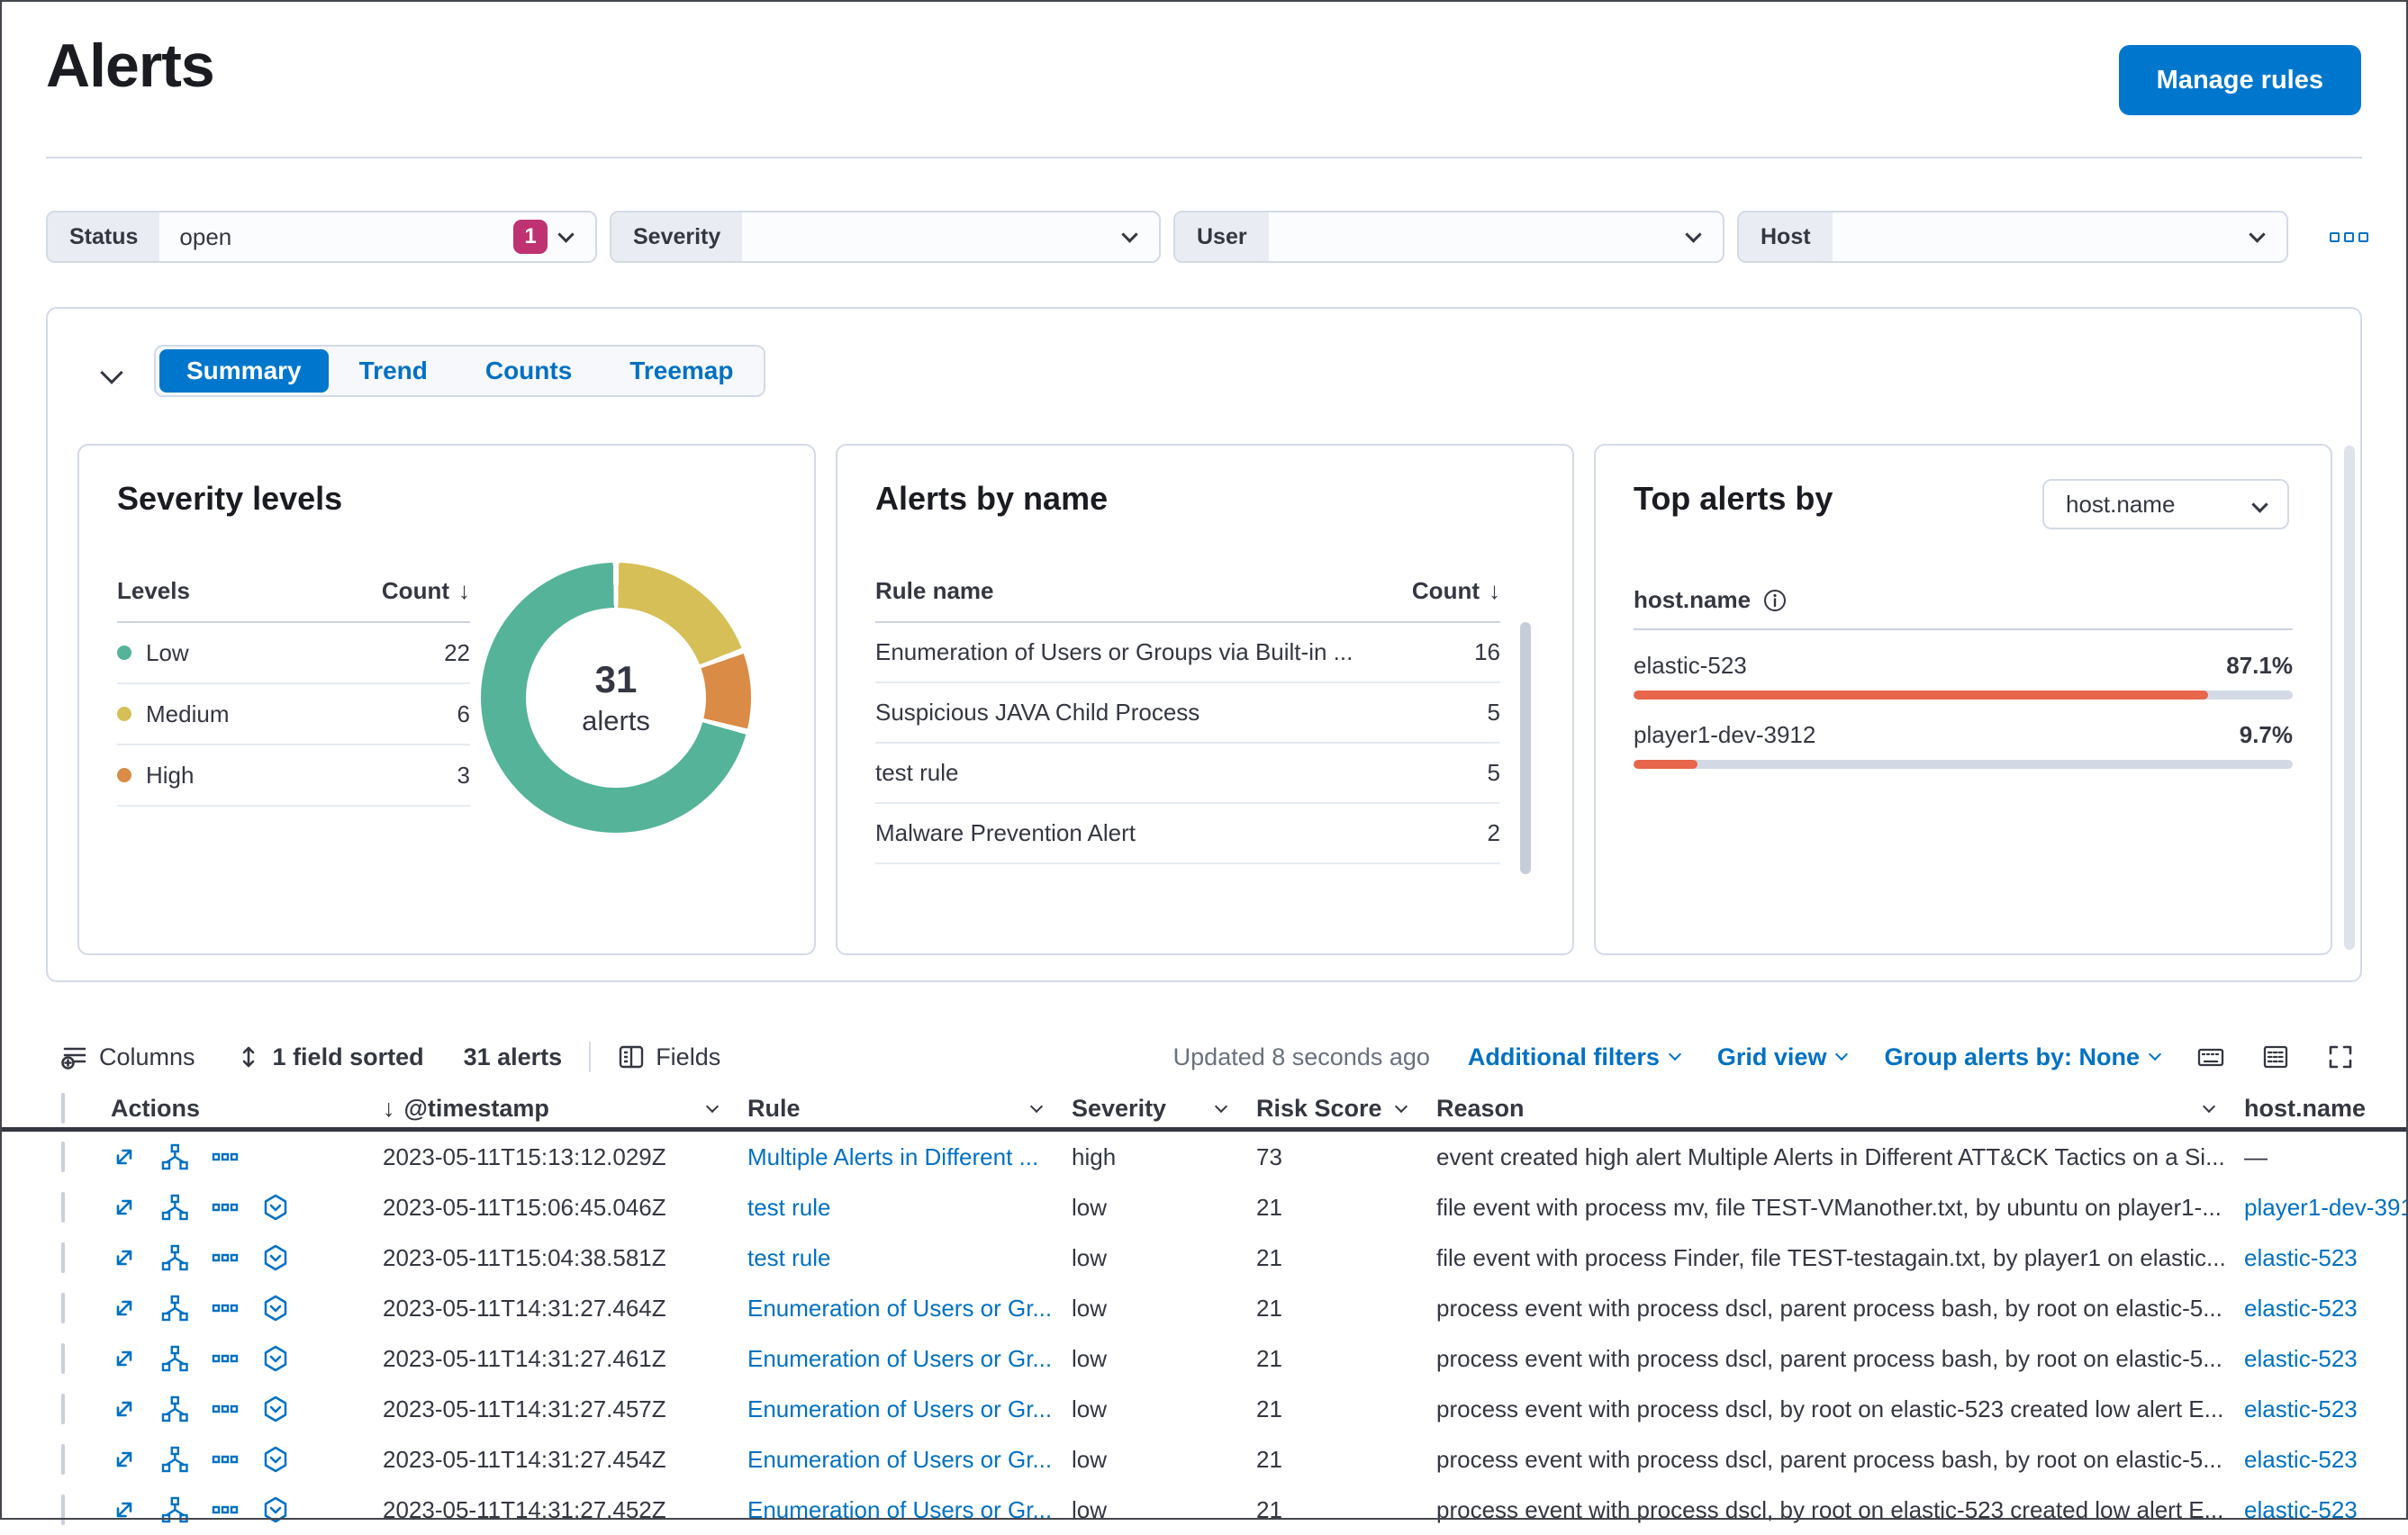  Describe the element at coordinates (321, 237) in the screenshot. I see `status-filter: Status open 1` at that location.